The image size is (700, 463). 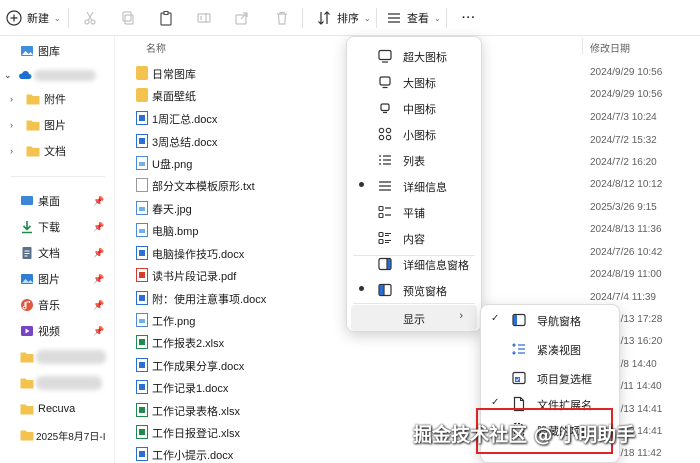 What do you see at coordinates (495, 318) in the screenshot?
I see `checkmark-icon: ✓` at bounding box center [495, 318].